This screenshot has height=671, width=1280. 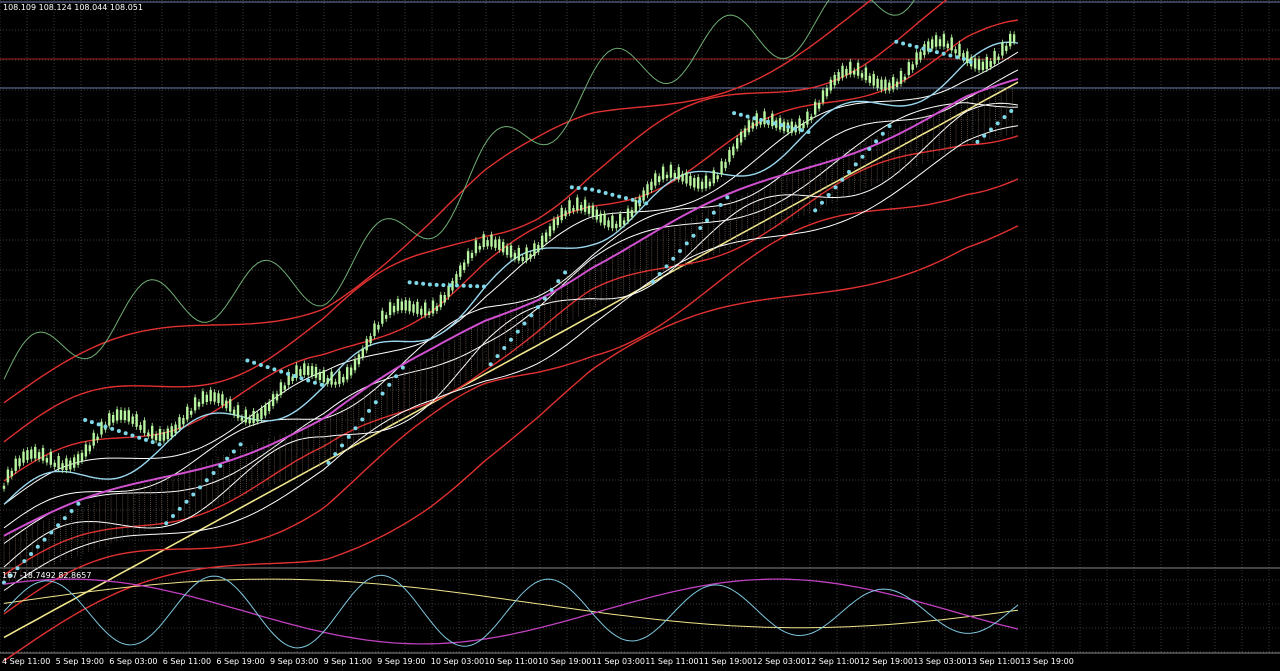 I want to click on oscillator-header: 167 -18.7492 82.8657, so click(x=47, y=575).